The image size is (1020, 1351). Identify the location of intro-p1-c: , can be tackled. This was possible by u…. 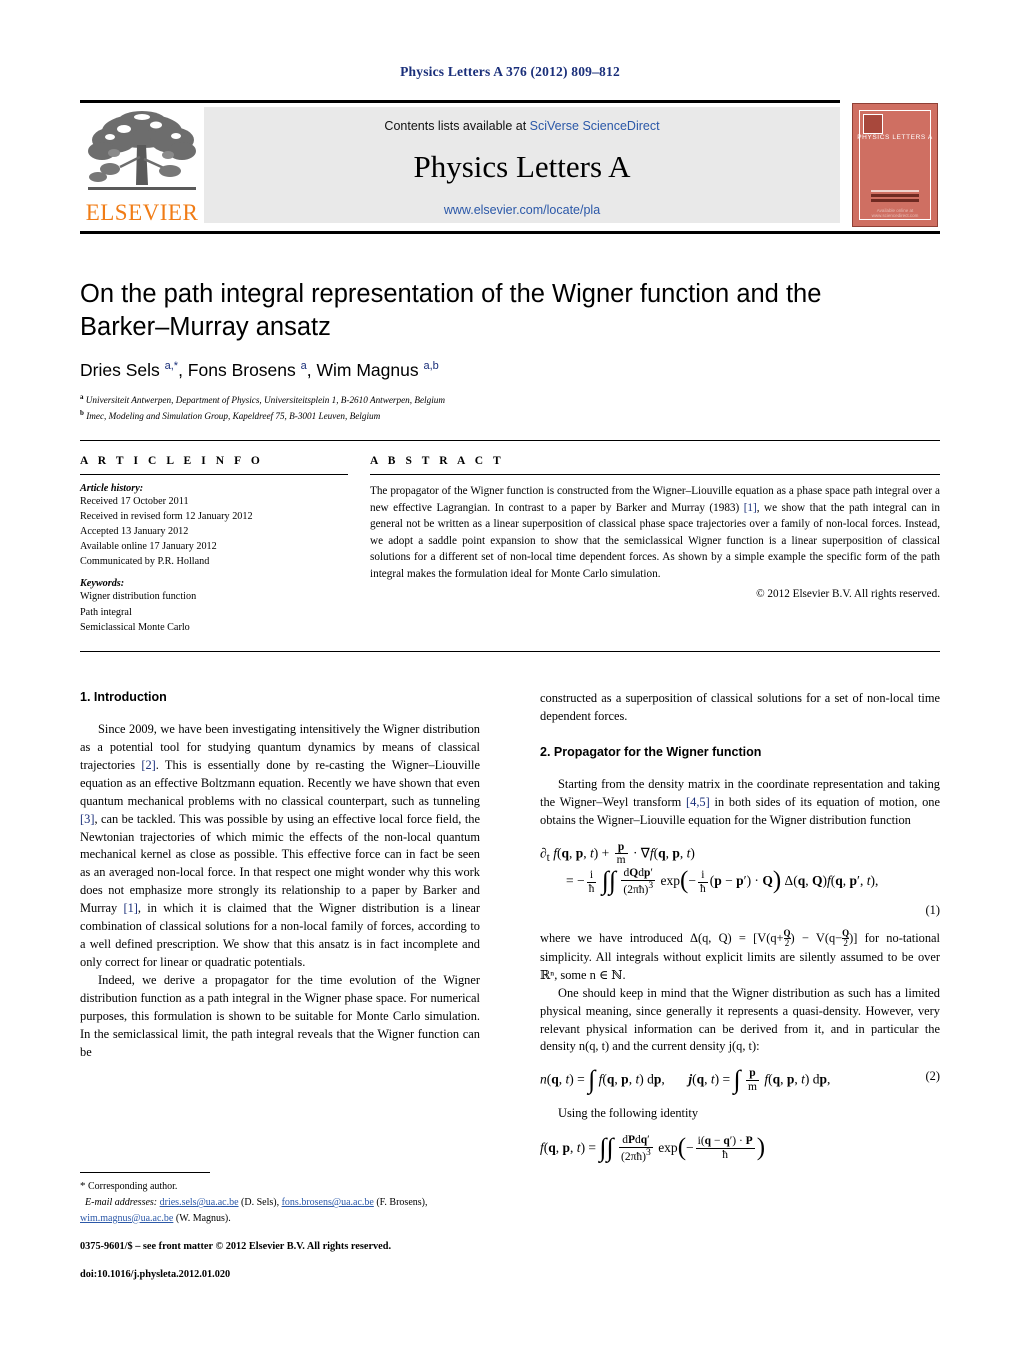
(280, 863).